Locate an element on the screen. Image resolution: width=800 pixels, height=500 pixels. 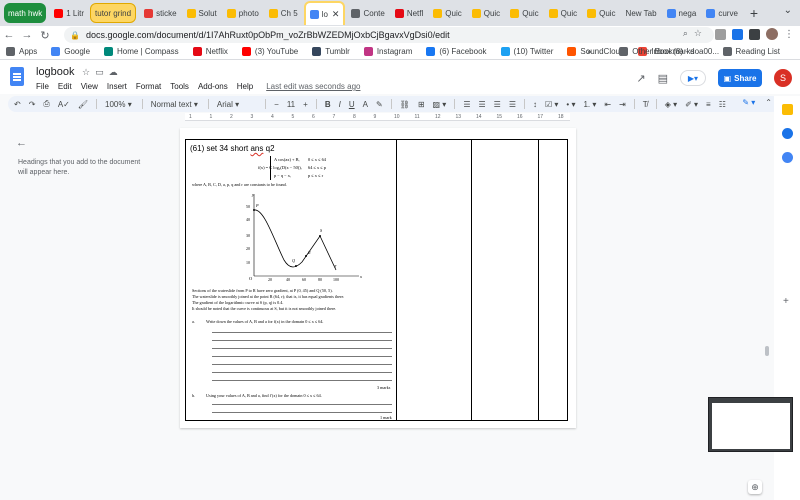
comment-history-icon: ▤ is located at coordinates (663, 78).